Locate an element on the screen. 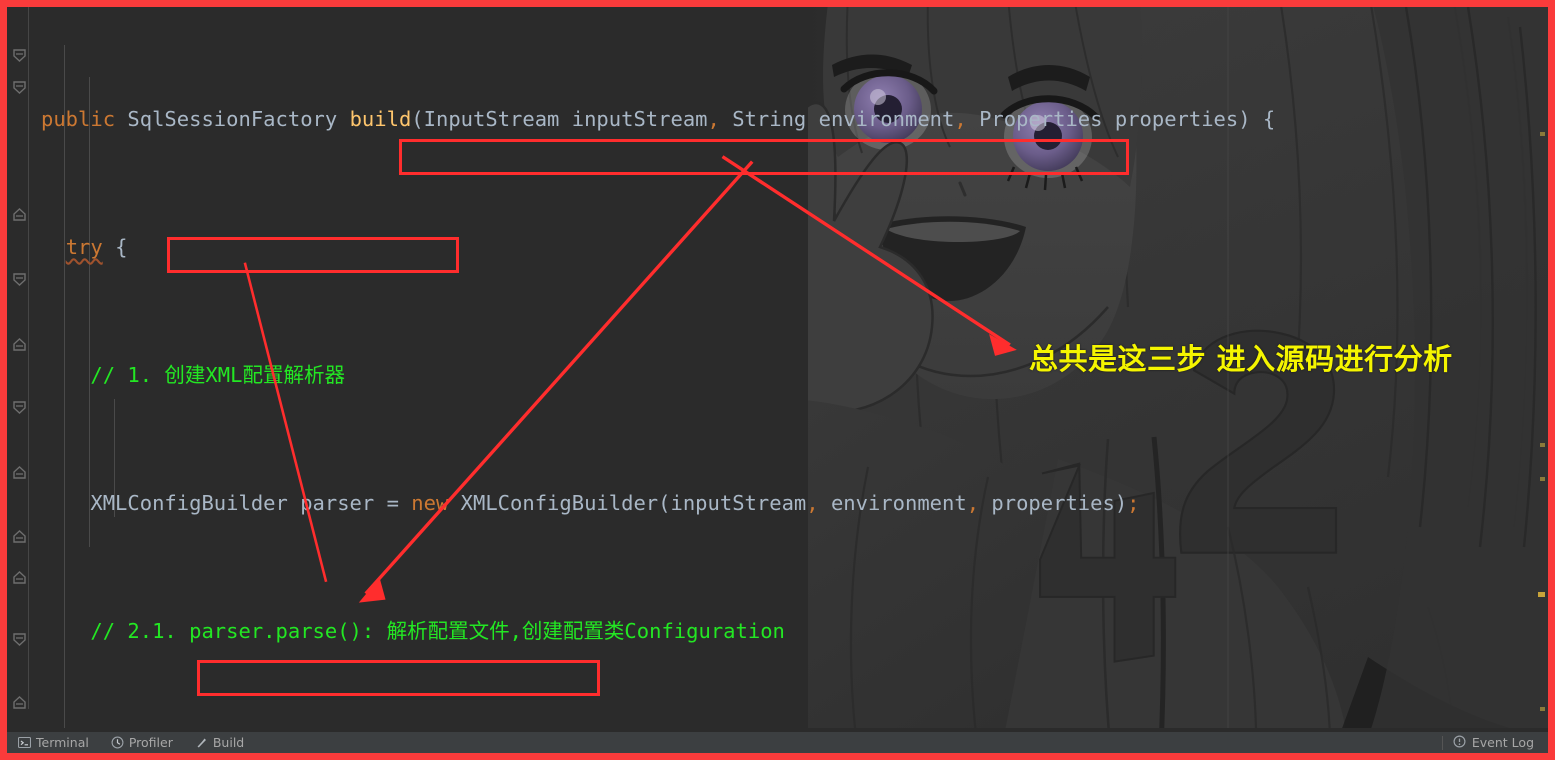 The height and width of the screenshot is (760, 1555). tool-button-profiler: Profiler is located at coordinates (142, 742).